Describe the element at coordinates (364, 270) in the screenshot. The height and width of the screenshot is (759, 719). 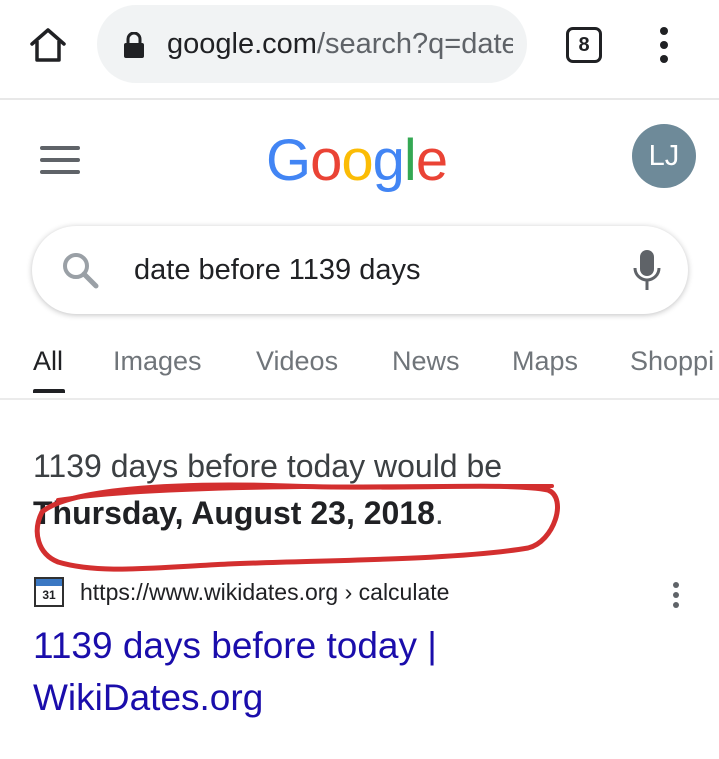
I see `search-input` at that location.